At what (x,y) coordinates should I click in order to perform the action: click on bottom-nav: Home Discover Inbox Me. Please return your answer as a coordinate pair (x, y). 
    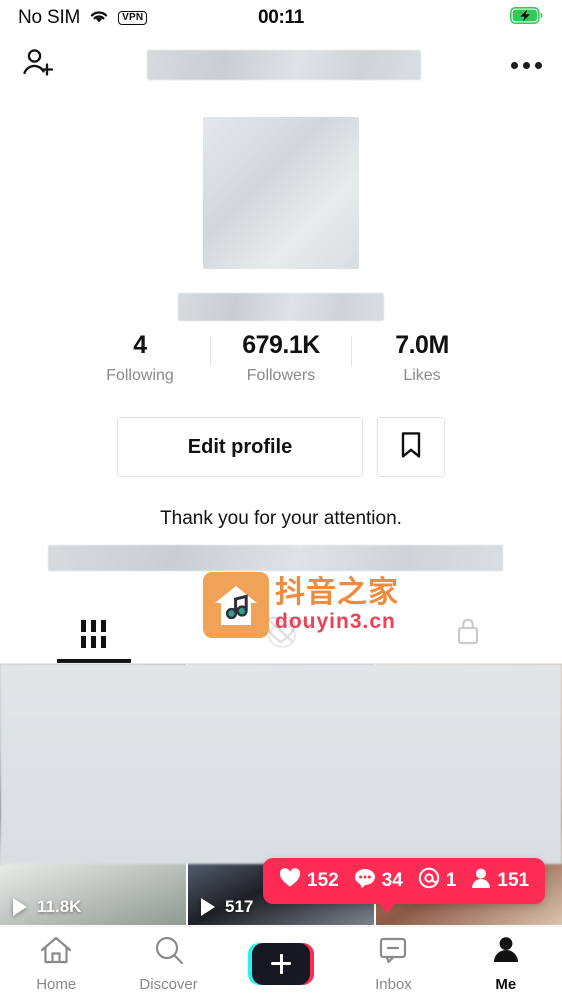
    Looking at the image, I should click on (281, 963).